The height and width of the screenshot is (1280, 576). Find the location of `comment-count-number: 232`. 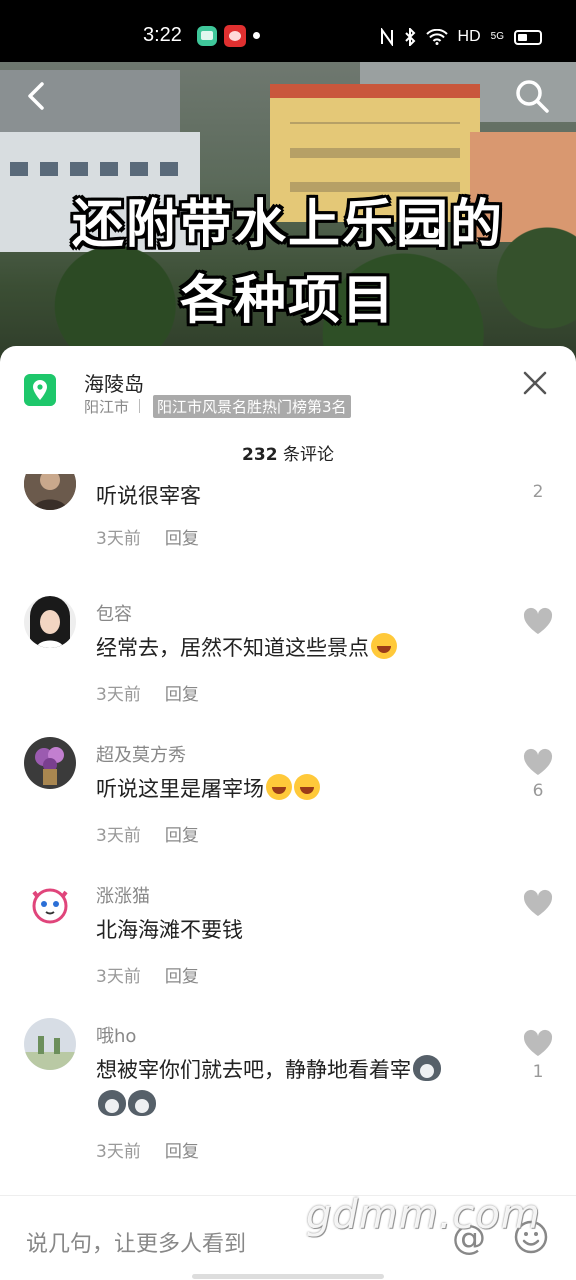

comment-count-number: 232 is located at coordinates (260, 455).